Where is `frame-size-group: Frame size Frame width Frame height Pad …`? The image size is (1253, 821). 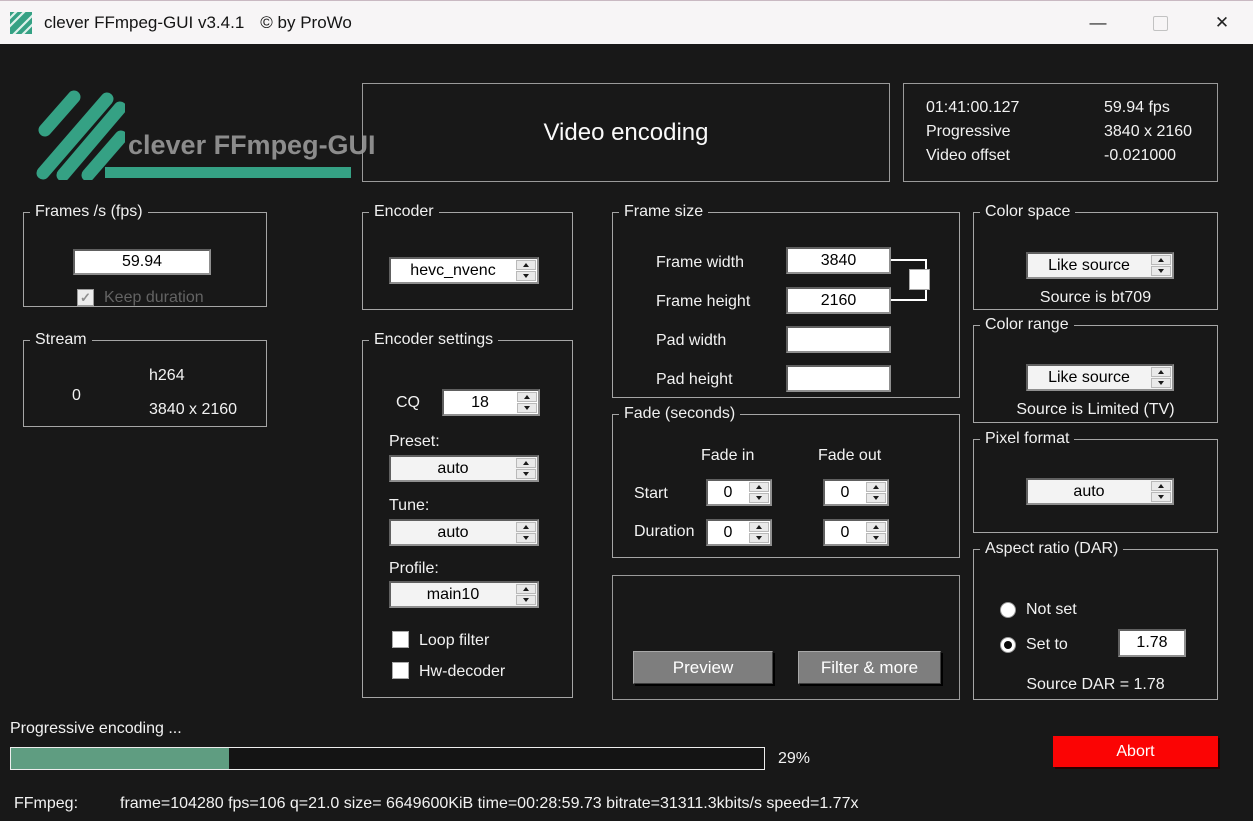 frame-size-group: Frame size Frame width Frame height Pad … is located at coordinates (786, 300).